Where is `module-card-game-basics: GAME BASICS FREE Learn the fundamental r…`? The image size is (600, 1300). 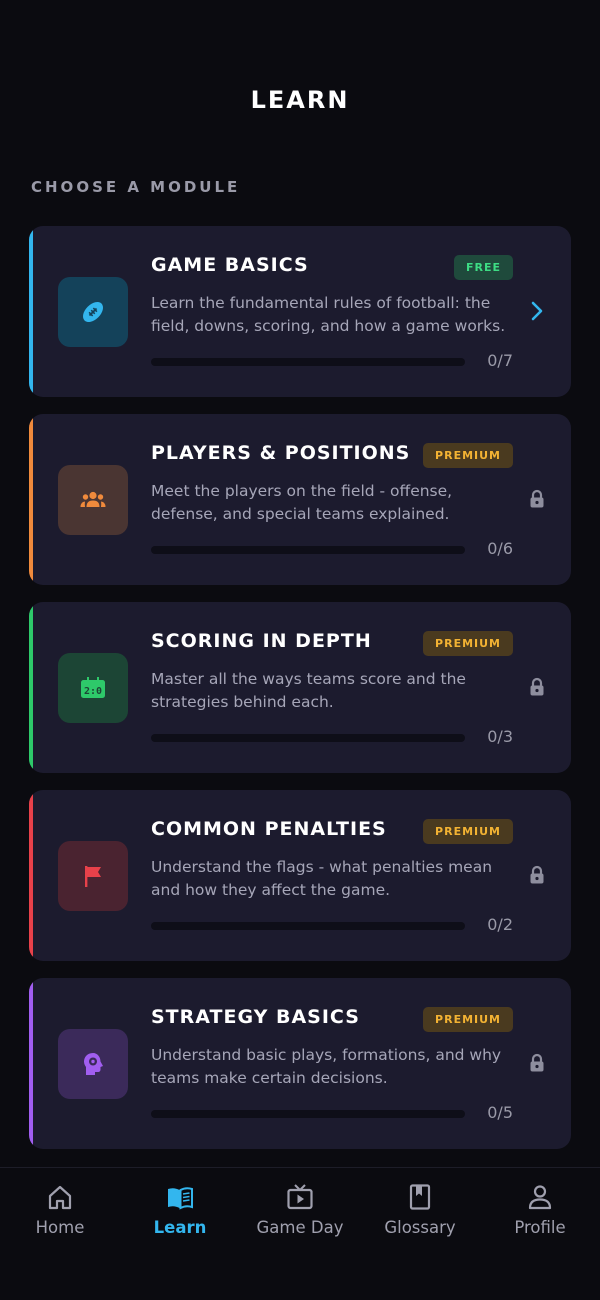
module-card-game-basics: GAME BASICS FREE Learn the fundamental r… is located at coordinates (300, 311).